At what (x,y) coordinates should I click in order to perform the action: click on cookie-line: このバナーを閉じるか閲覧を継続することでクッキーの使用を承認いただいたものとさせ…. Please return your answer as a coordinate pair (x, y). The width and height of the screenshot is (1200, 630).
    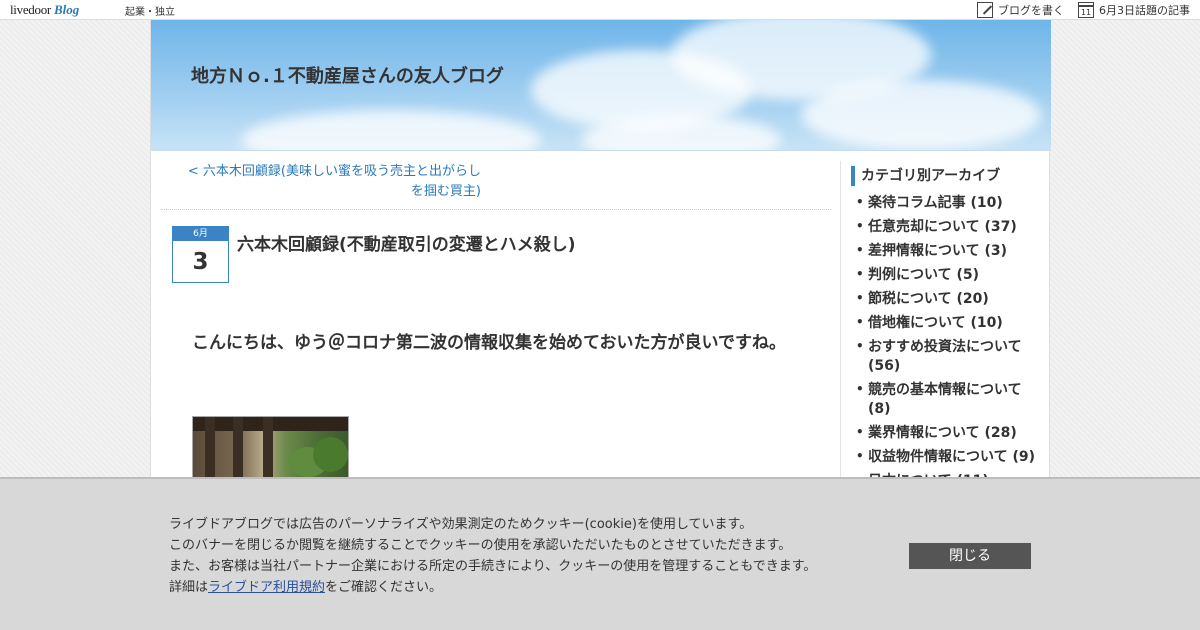
    Looking at the image, I should click on (480, 545).